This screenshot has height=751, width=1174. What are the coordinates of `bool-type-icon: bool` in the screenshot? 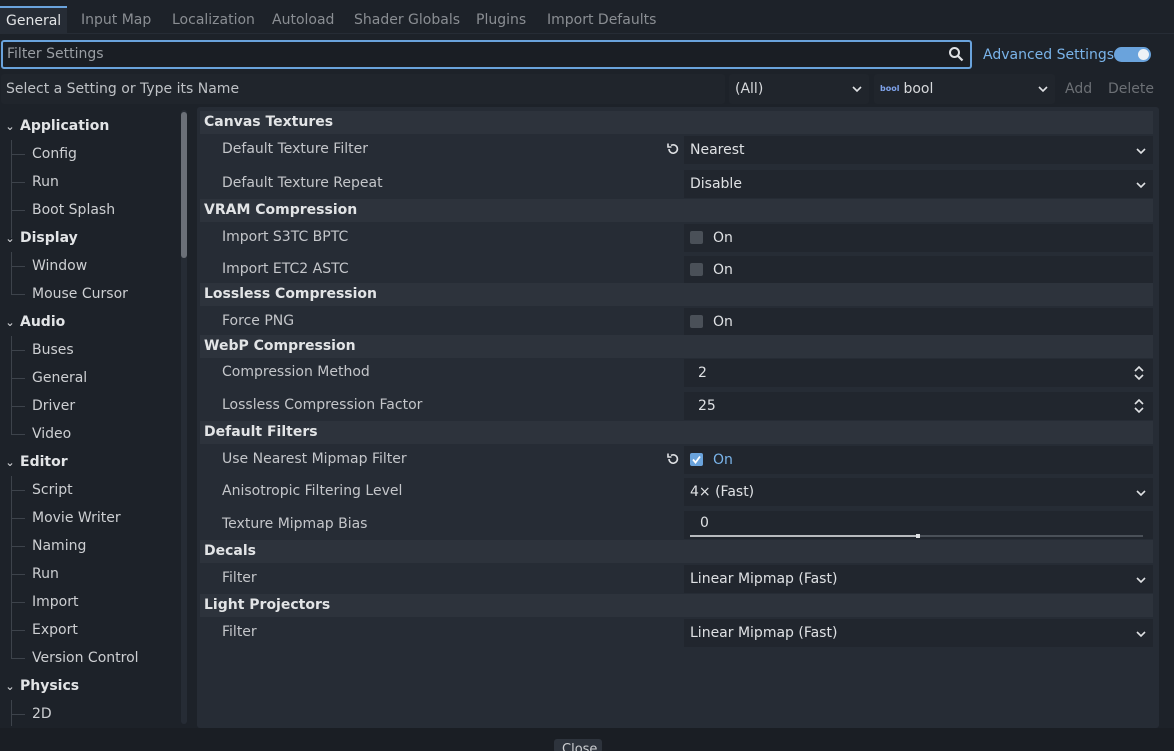 It's located at (890, 88).